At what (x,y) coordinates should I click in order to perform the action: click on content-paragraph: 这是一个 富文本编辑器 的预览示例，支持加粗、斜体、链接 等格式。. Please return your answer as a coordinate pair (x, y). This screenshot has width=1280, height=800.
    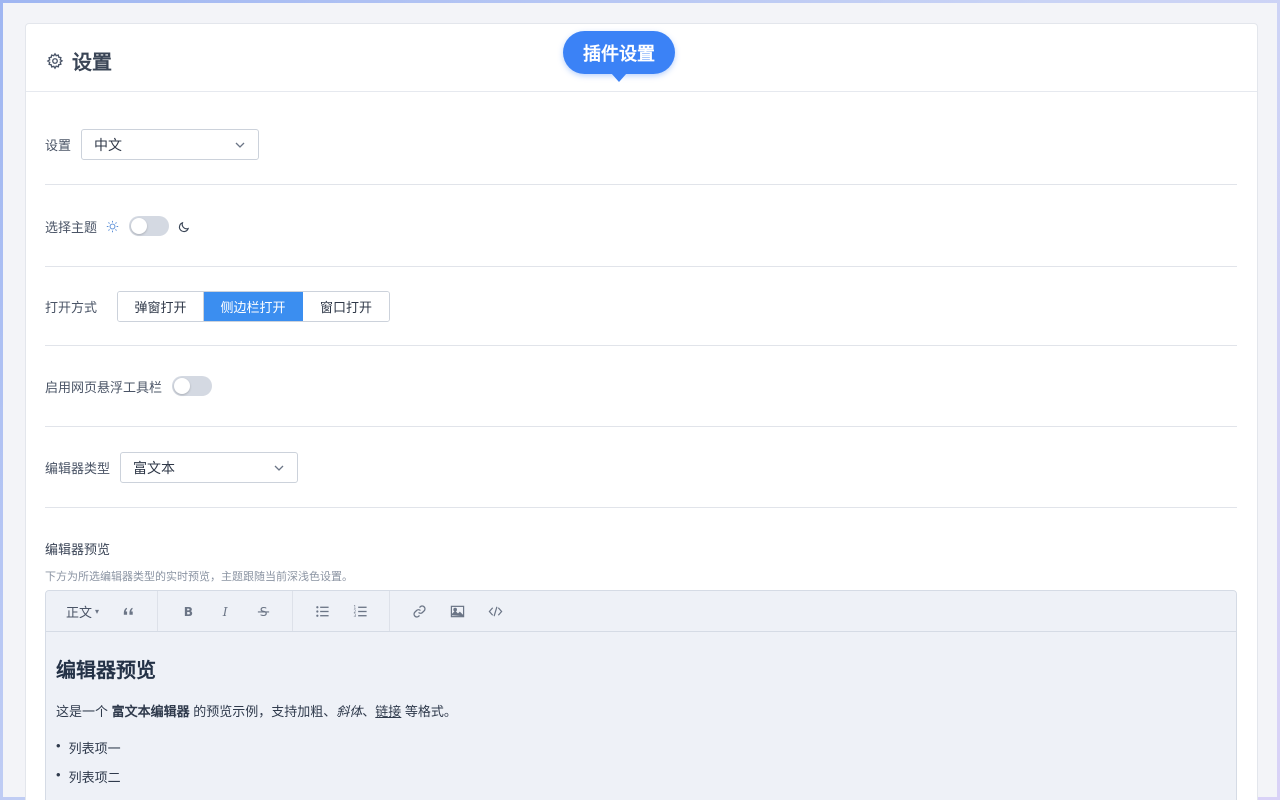
    Looking at the image, I should click on (641, 710).